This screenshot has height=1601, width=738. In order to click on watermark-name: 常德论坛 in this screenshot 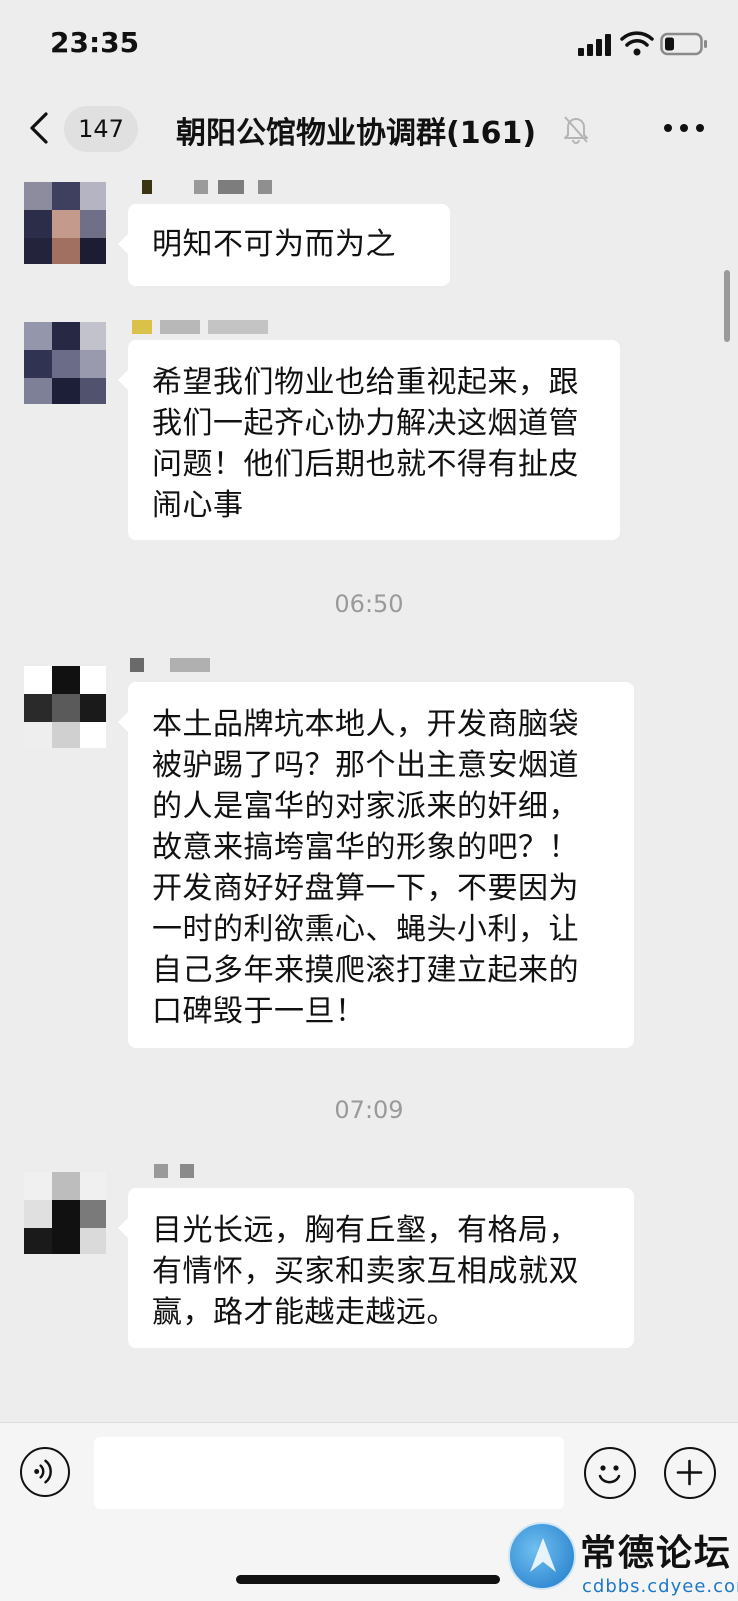, I will do `click(656, 1553)`.